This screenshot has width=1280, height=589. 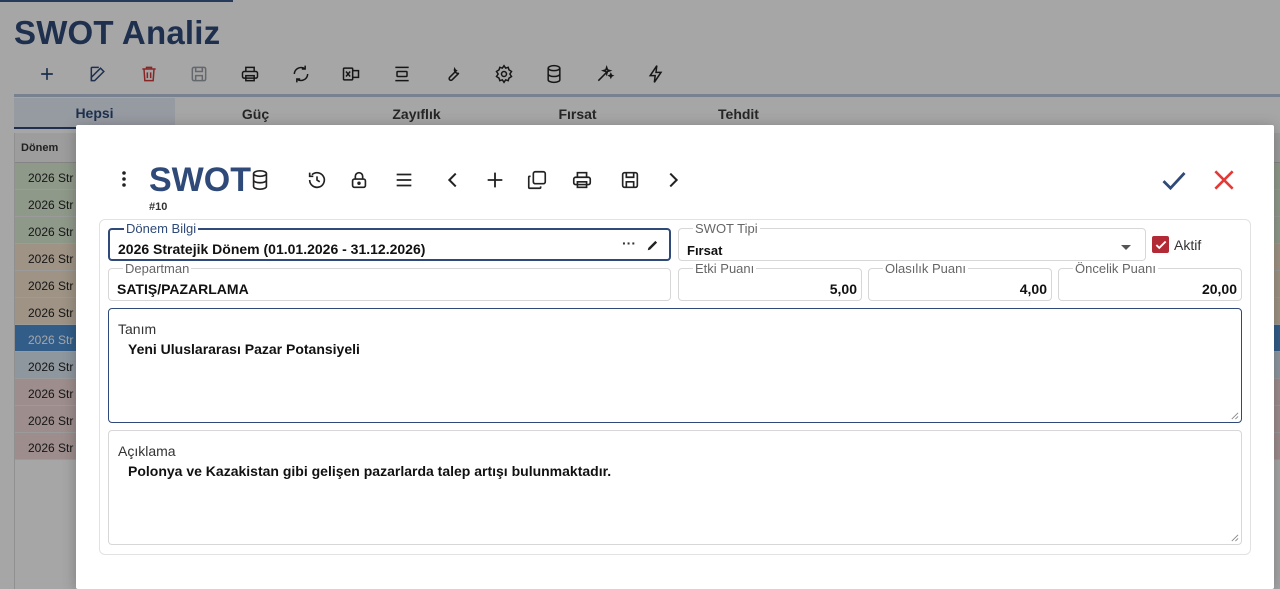 I want to click on olasilik-puani-field: Olasılık Puanı 4,00, so click(x=960, y=281).